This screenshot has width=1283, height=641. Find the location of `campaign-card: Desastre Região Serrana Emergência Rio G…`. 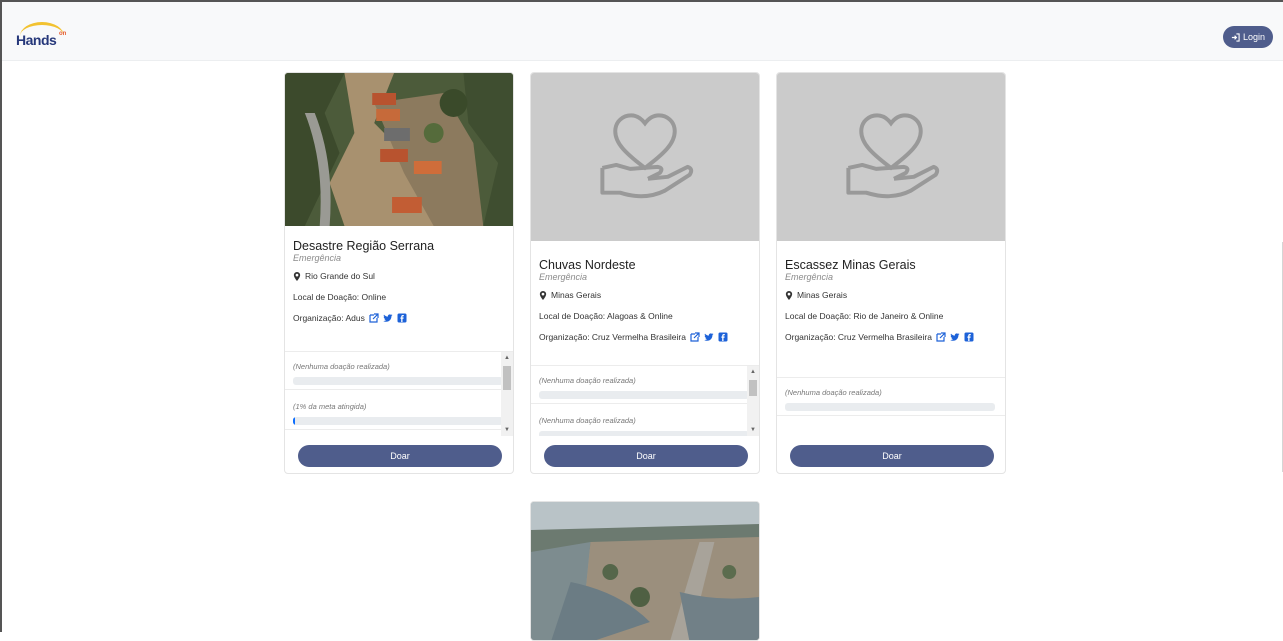

campaign-card: Desastre Região Serrana Emergência Rio G… is located at coordinates (399, 273).